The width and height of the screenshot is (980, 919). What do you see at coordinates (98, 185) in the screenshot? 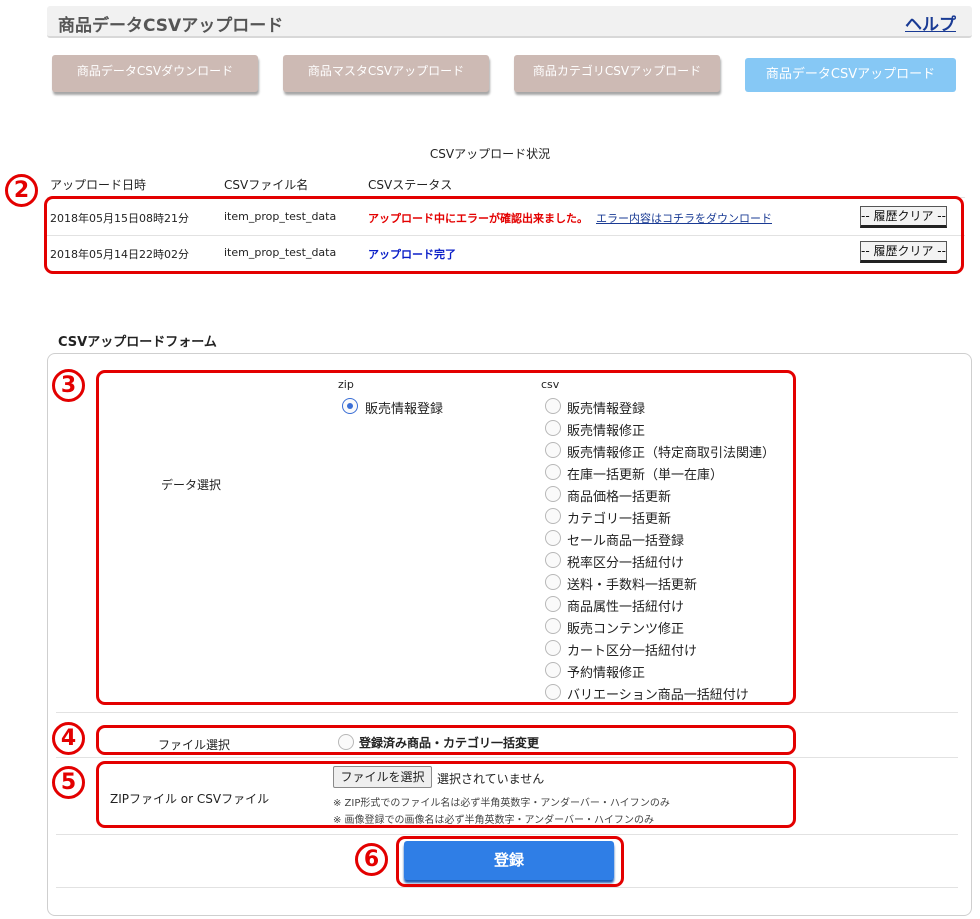
I see `column-header-datetime: アップロード日時` at bounding box center [98, 185].